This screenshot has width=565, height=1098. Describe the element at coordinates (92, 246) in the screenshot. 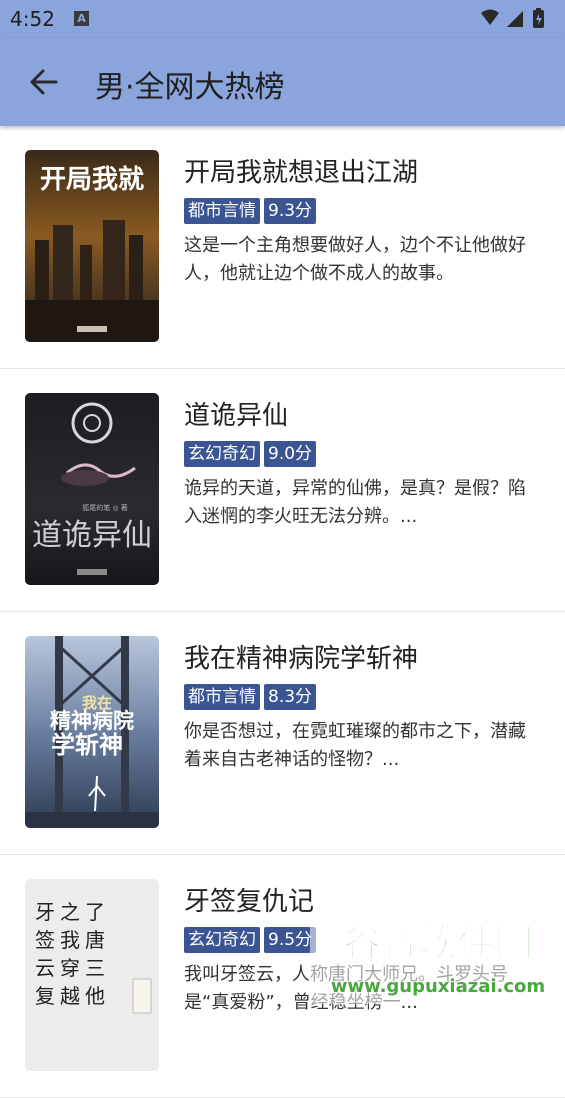

I see `book-cover: 开局我就` at that location.